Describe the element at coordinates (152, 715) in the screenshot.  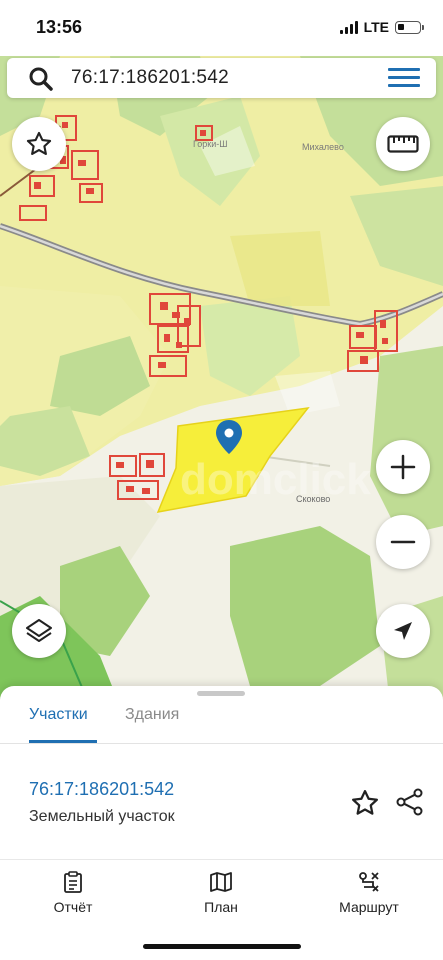
I see `tab-buildings: Здания` at that location.